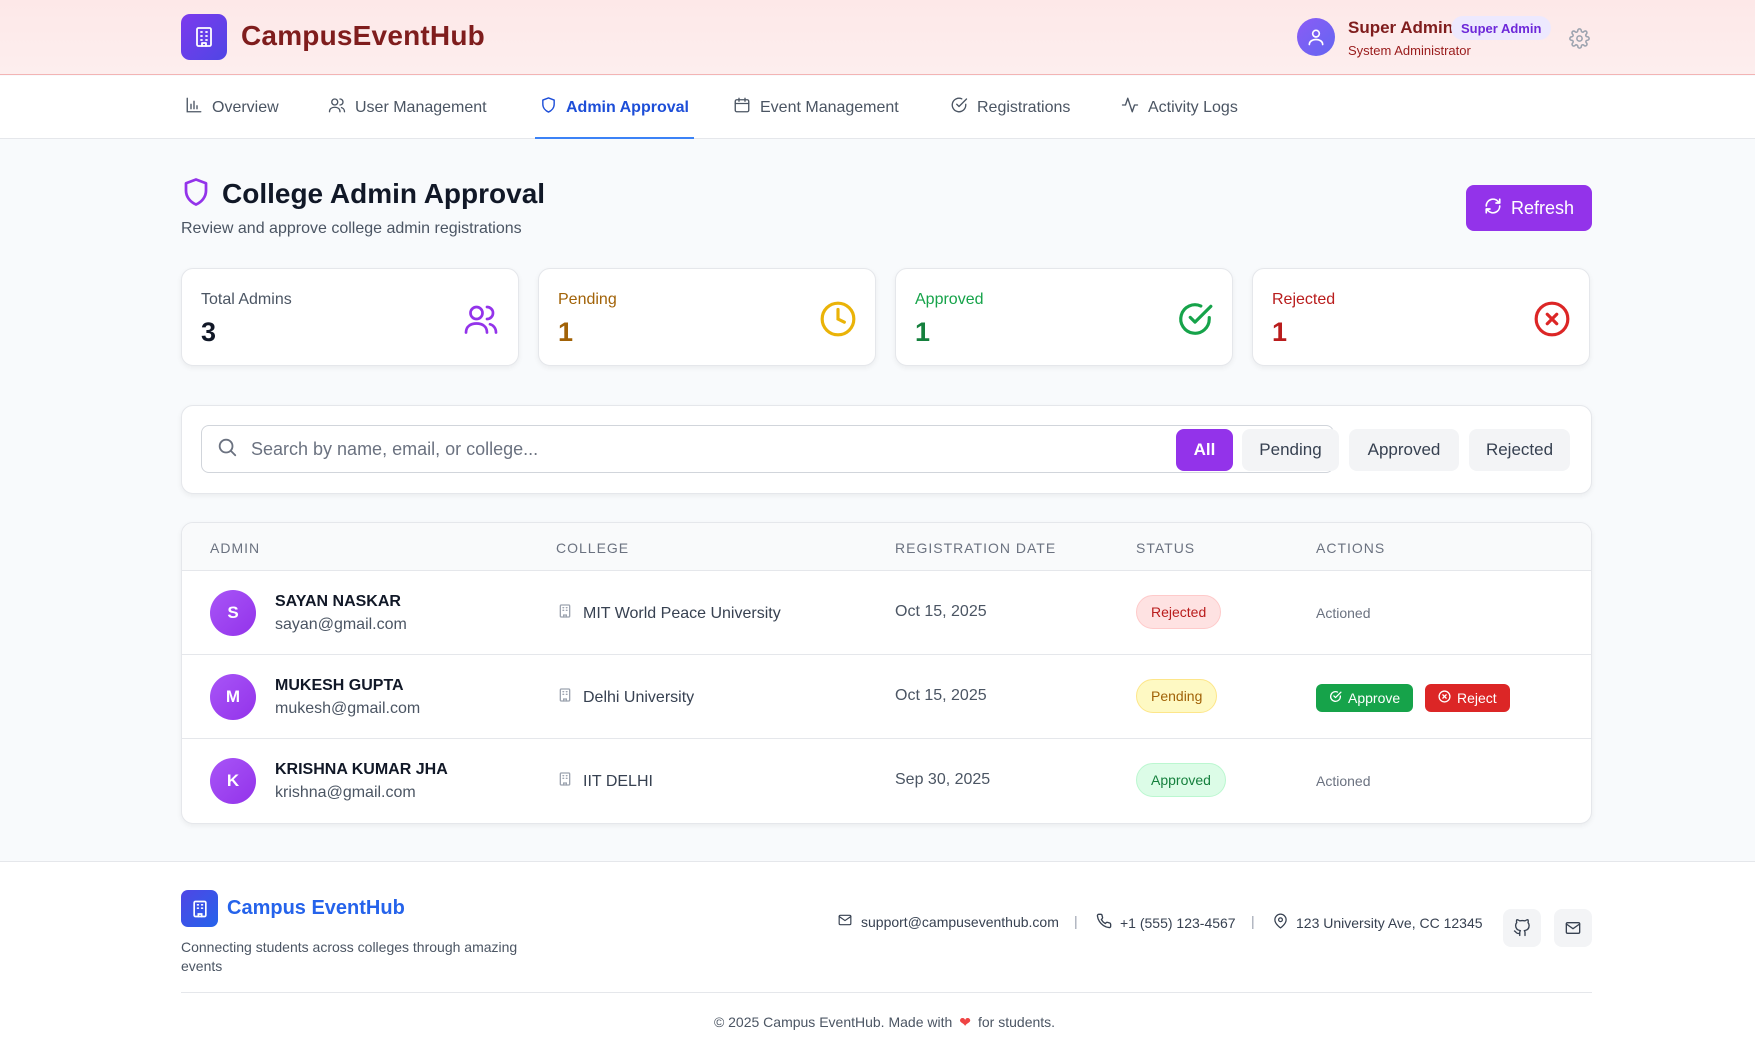 The height and width of the screenshot is (1058, 1755). What do you see at coordinates (838, 319) in the screenshot?
I see `clock-icon` at bounding box center [838, 319].